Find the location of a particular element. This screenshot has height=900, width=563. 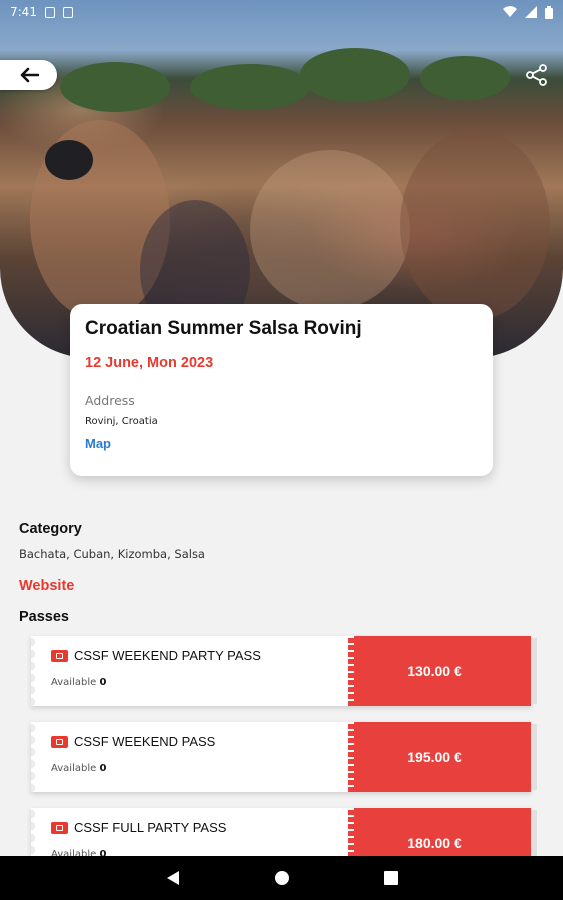

pass-price: 180.00 € is located at coordinates (434, 843).